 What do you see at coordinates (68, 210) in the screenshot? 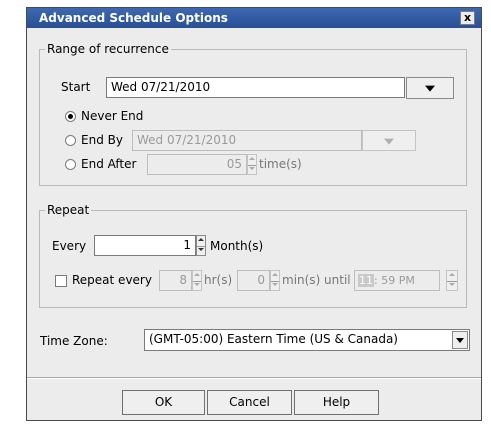
I see `repeat-label: Repeat` at bounding box center [68, 210].